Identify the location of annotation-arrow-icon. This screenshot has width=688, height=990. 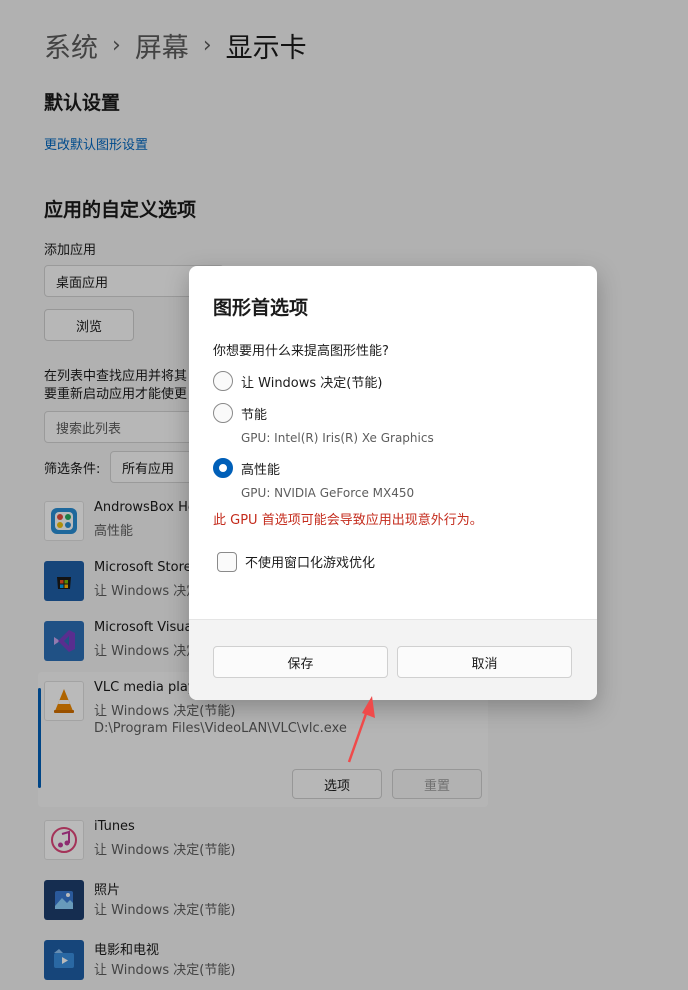
(361, 729).